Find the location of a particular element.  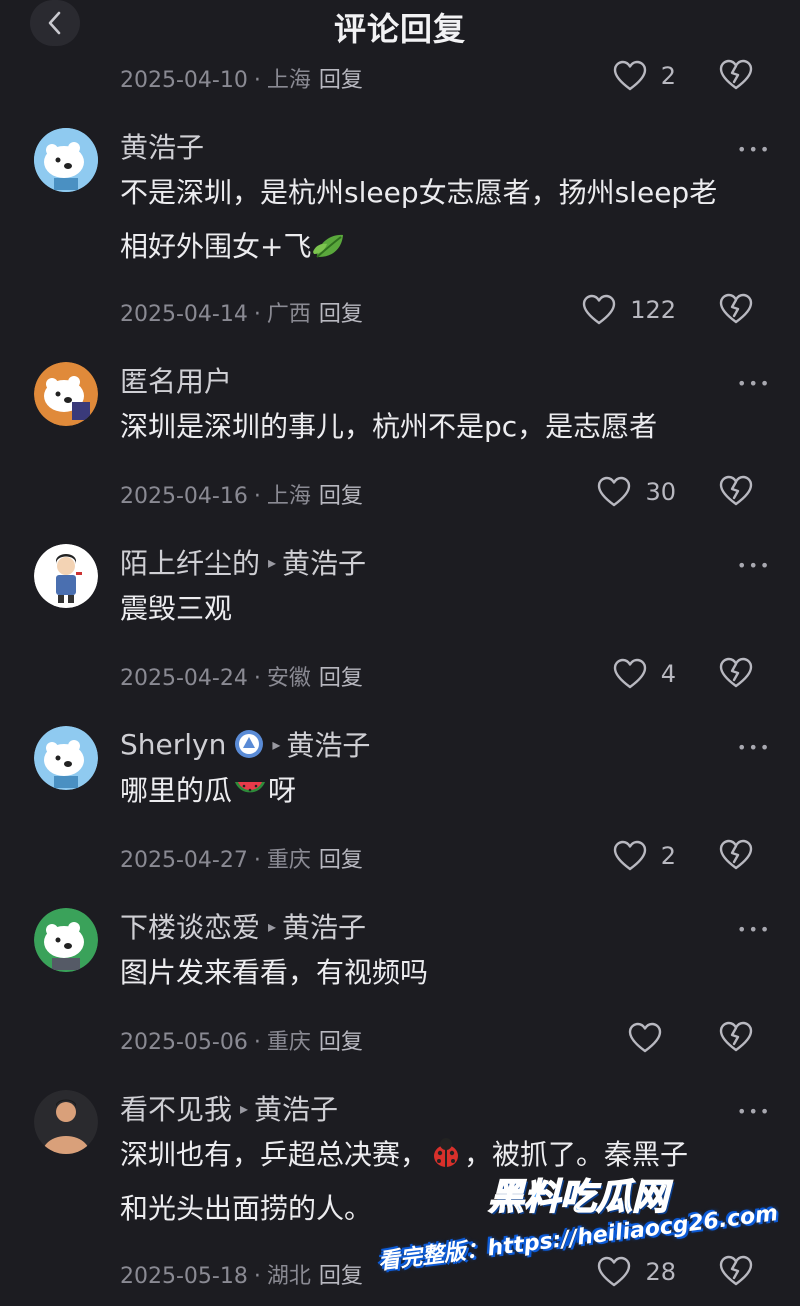

photo-avatar-icon is located at coordinates (66, 1122).